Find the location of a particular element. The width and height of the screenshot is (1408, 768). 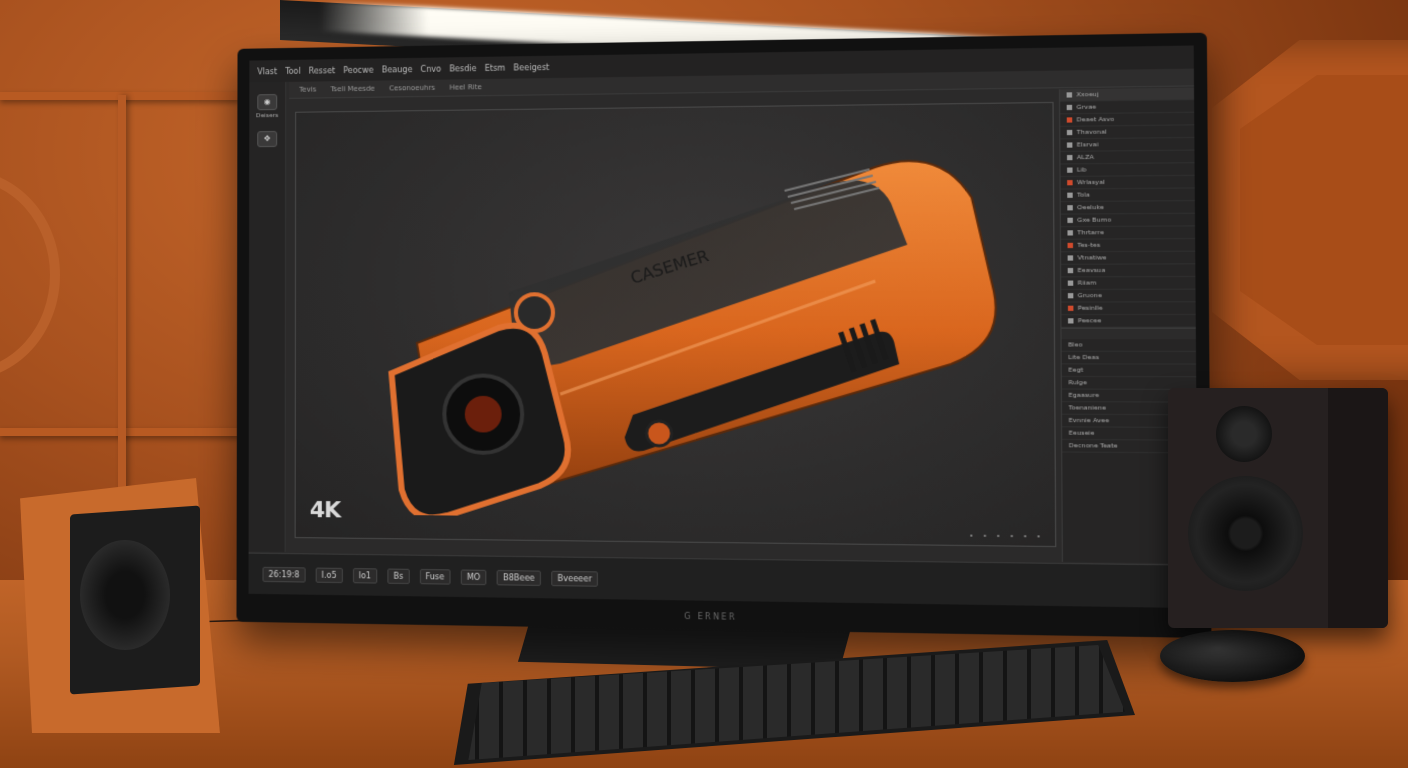

mouse is located at coordinates (1232, 656).